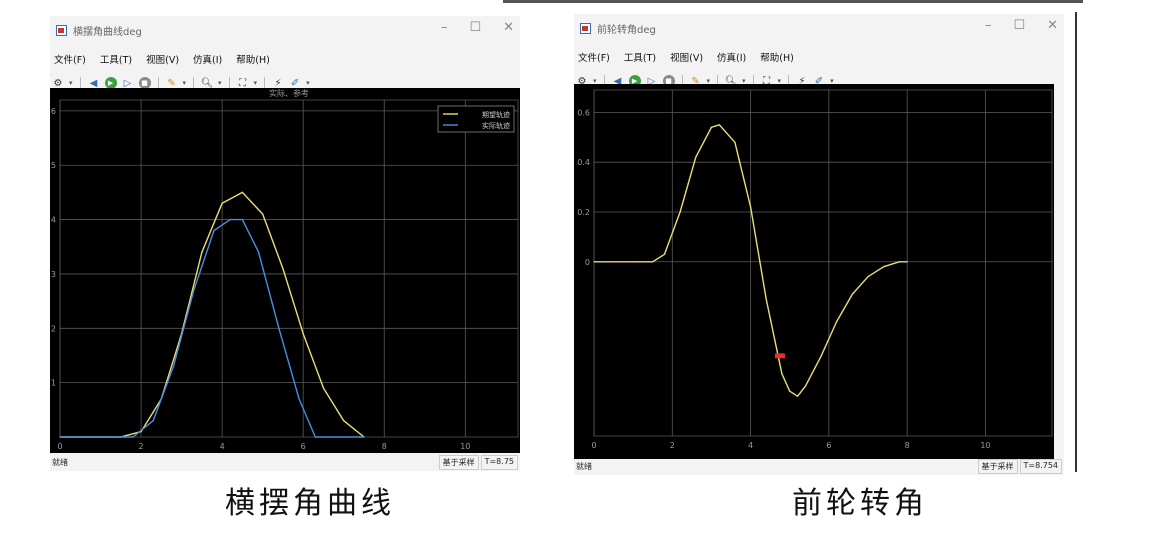  Describe the element at coordinates (499, 462) in the screenshot. I see `status-time: T=8.75` at that location.